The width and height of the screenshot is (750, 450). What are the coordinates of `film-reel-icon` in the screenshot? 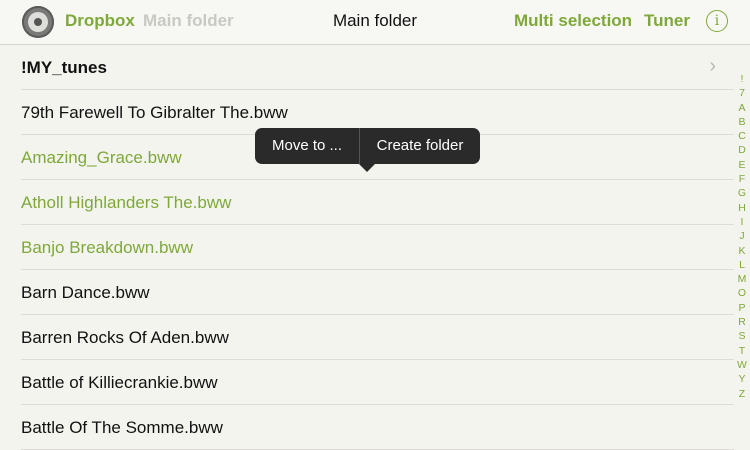 It's located at (38, 22).